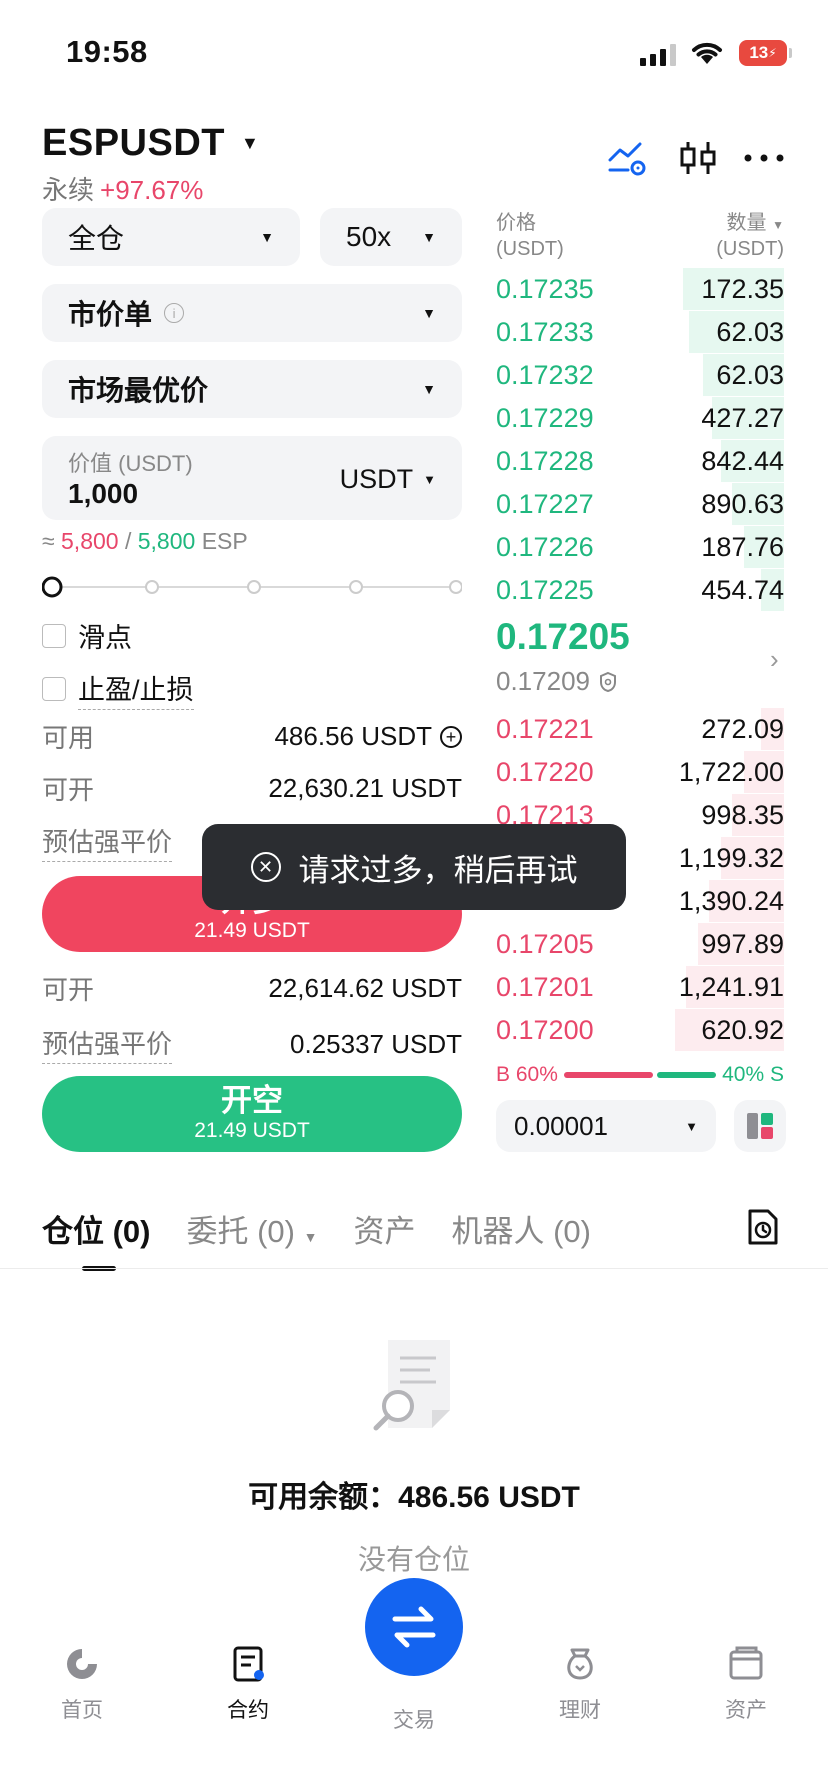 The width and height of the screenshot is (828, 1792). Describe the element at coordinates (118, 689) in the screenshot. I see `tpsl-checkbox: 止盈/止损` at that location.